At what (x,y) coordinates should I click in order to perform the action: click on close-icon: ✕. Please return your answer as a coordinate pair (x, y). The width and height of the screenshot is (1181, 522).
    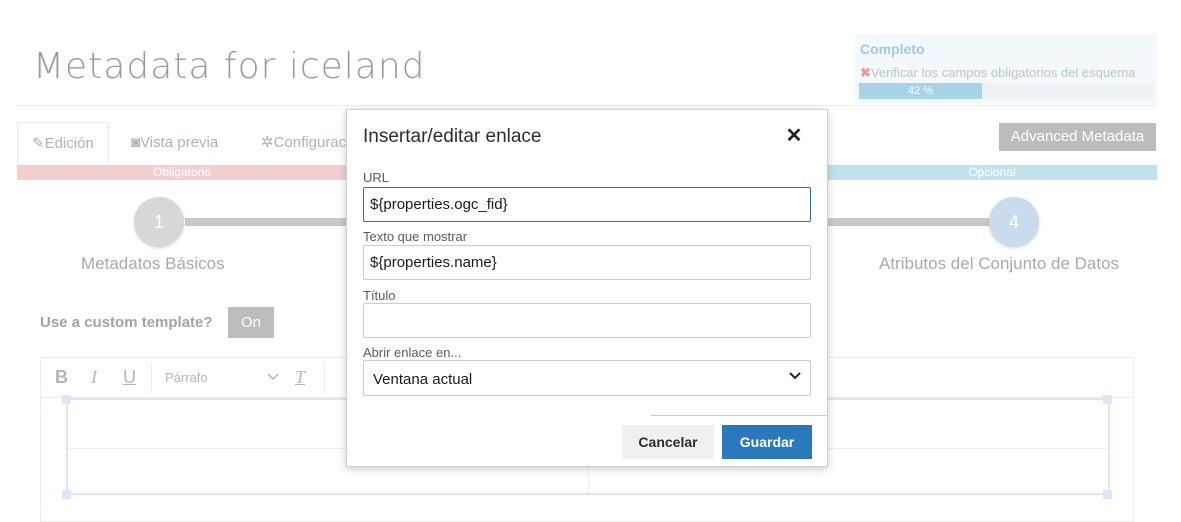
    Looking at the image, I should click on (794, 136).